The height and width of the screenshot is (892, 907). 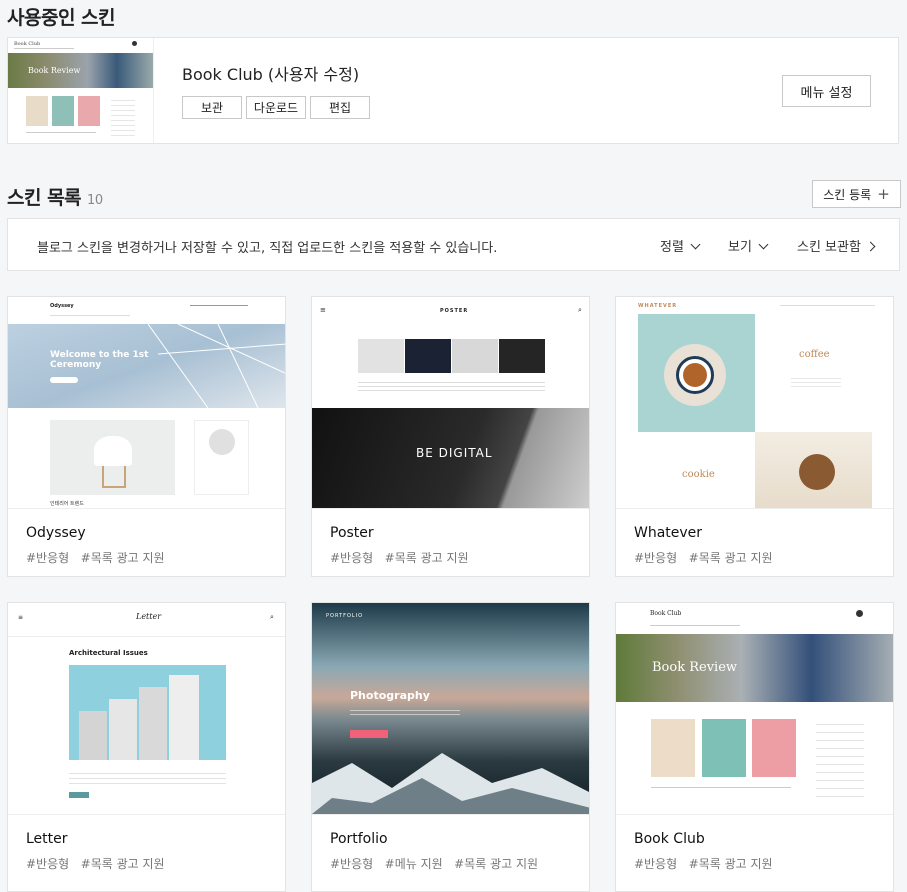 What do you see at coordinates (695, 667) in the screenshot?
I see `banner-text: Book Review` at bounding box center [695, 667].